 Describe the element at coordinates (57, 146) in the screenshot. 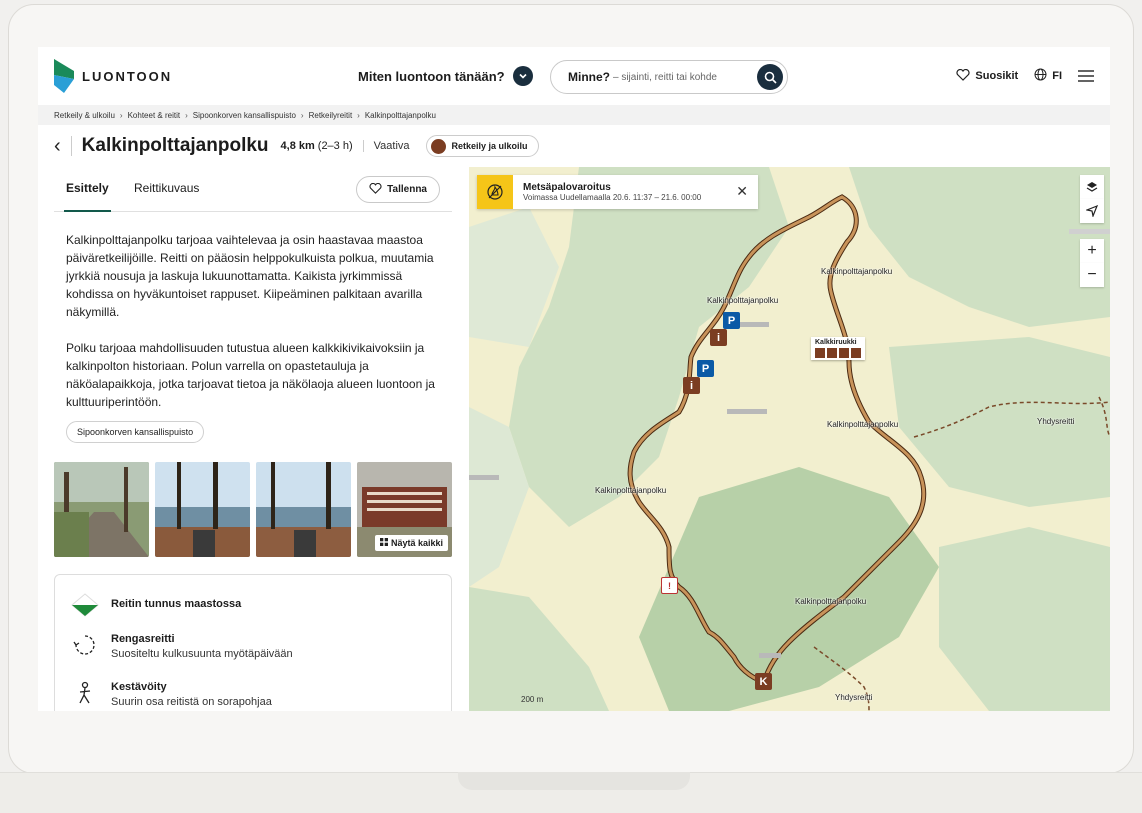

I see `back-arrow-icon: ‹` at that location.